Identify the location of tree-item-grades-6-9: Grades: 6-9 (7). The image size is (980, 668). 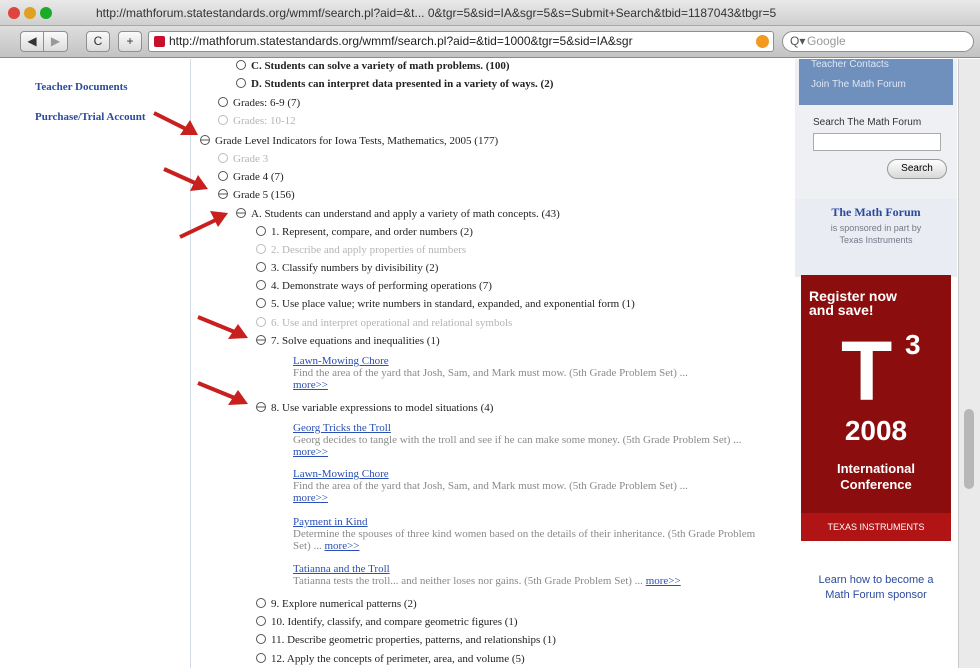
(259, 103).